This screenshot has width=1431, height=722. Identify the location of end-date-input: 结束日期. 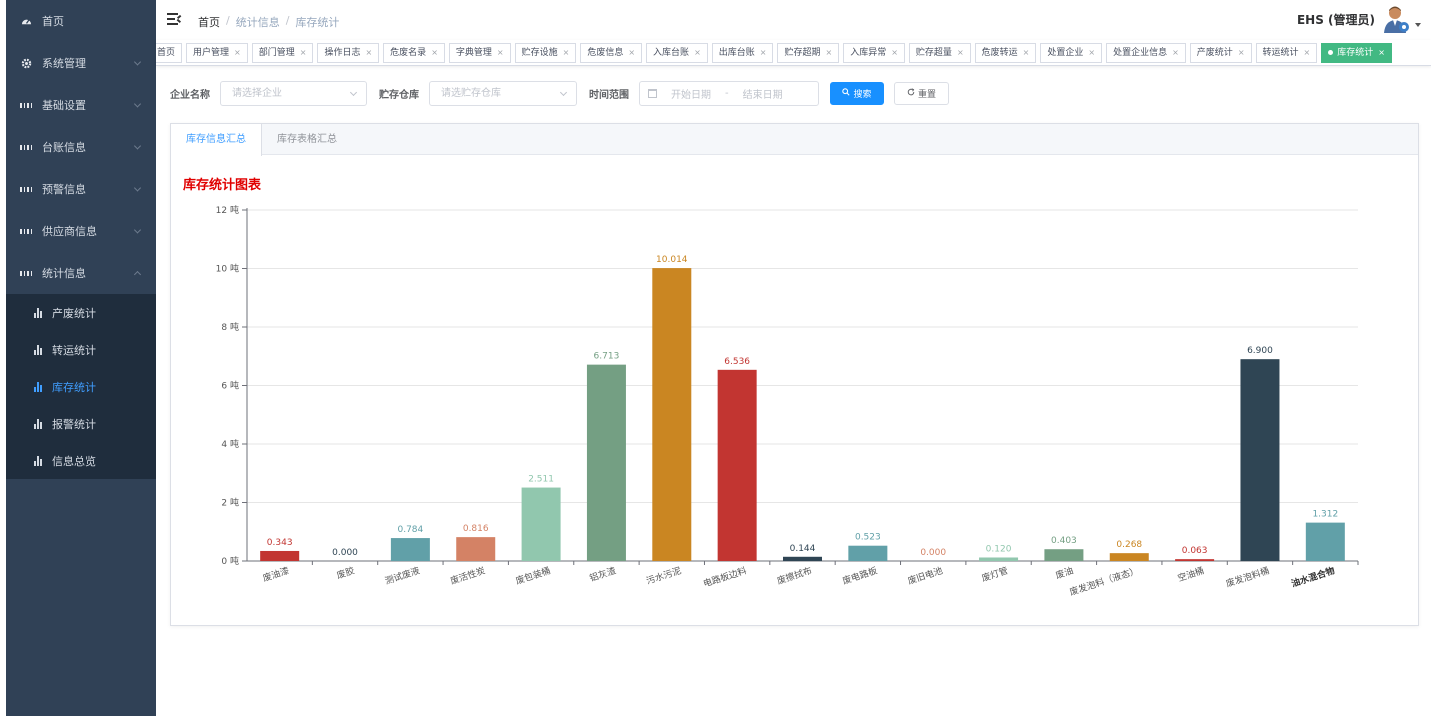
(763, 93).